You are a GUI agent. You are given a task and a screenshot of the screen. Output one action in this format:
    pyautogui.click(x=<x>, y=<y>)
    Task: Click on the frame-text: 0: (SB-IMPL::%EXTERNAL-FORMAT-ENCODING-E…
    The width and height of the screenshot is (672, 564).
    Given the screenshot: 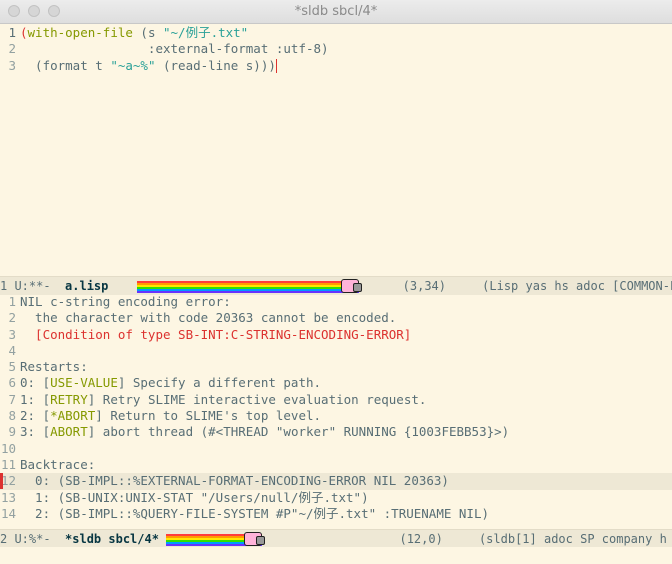 What is the action you would take?
    pyautogui.click(x=234, y=481)
    